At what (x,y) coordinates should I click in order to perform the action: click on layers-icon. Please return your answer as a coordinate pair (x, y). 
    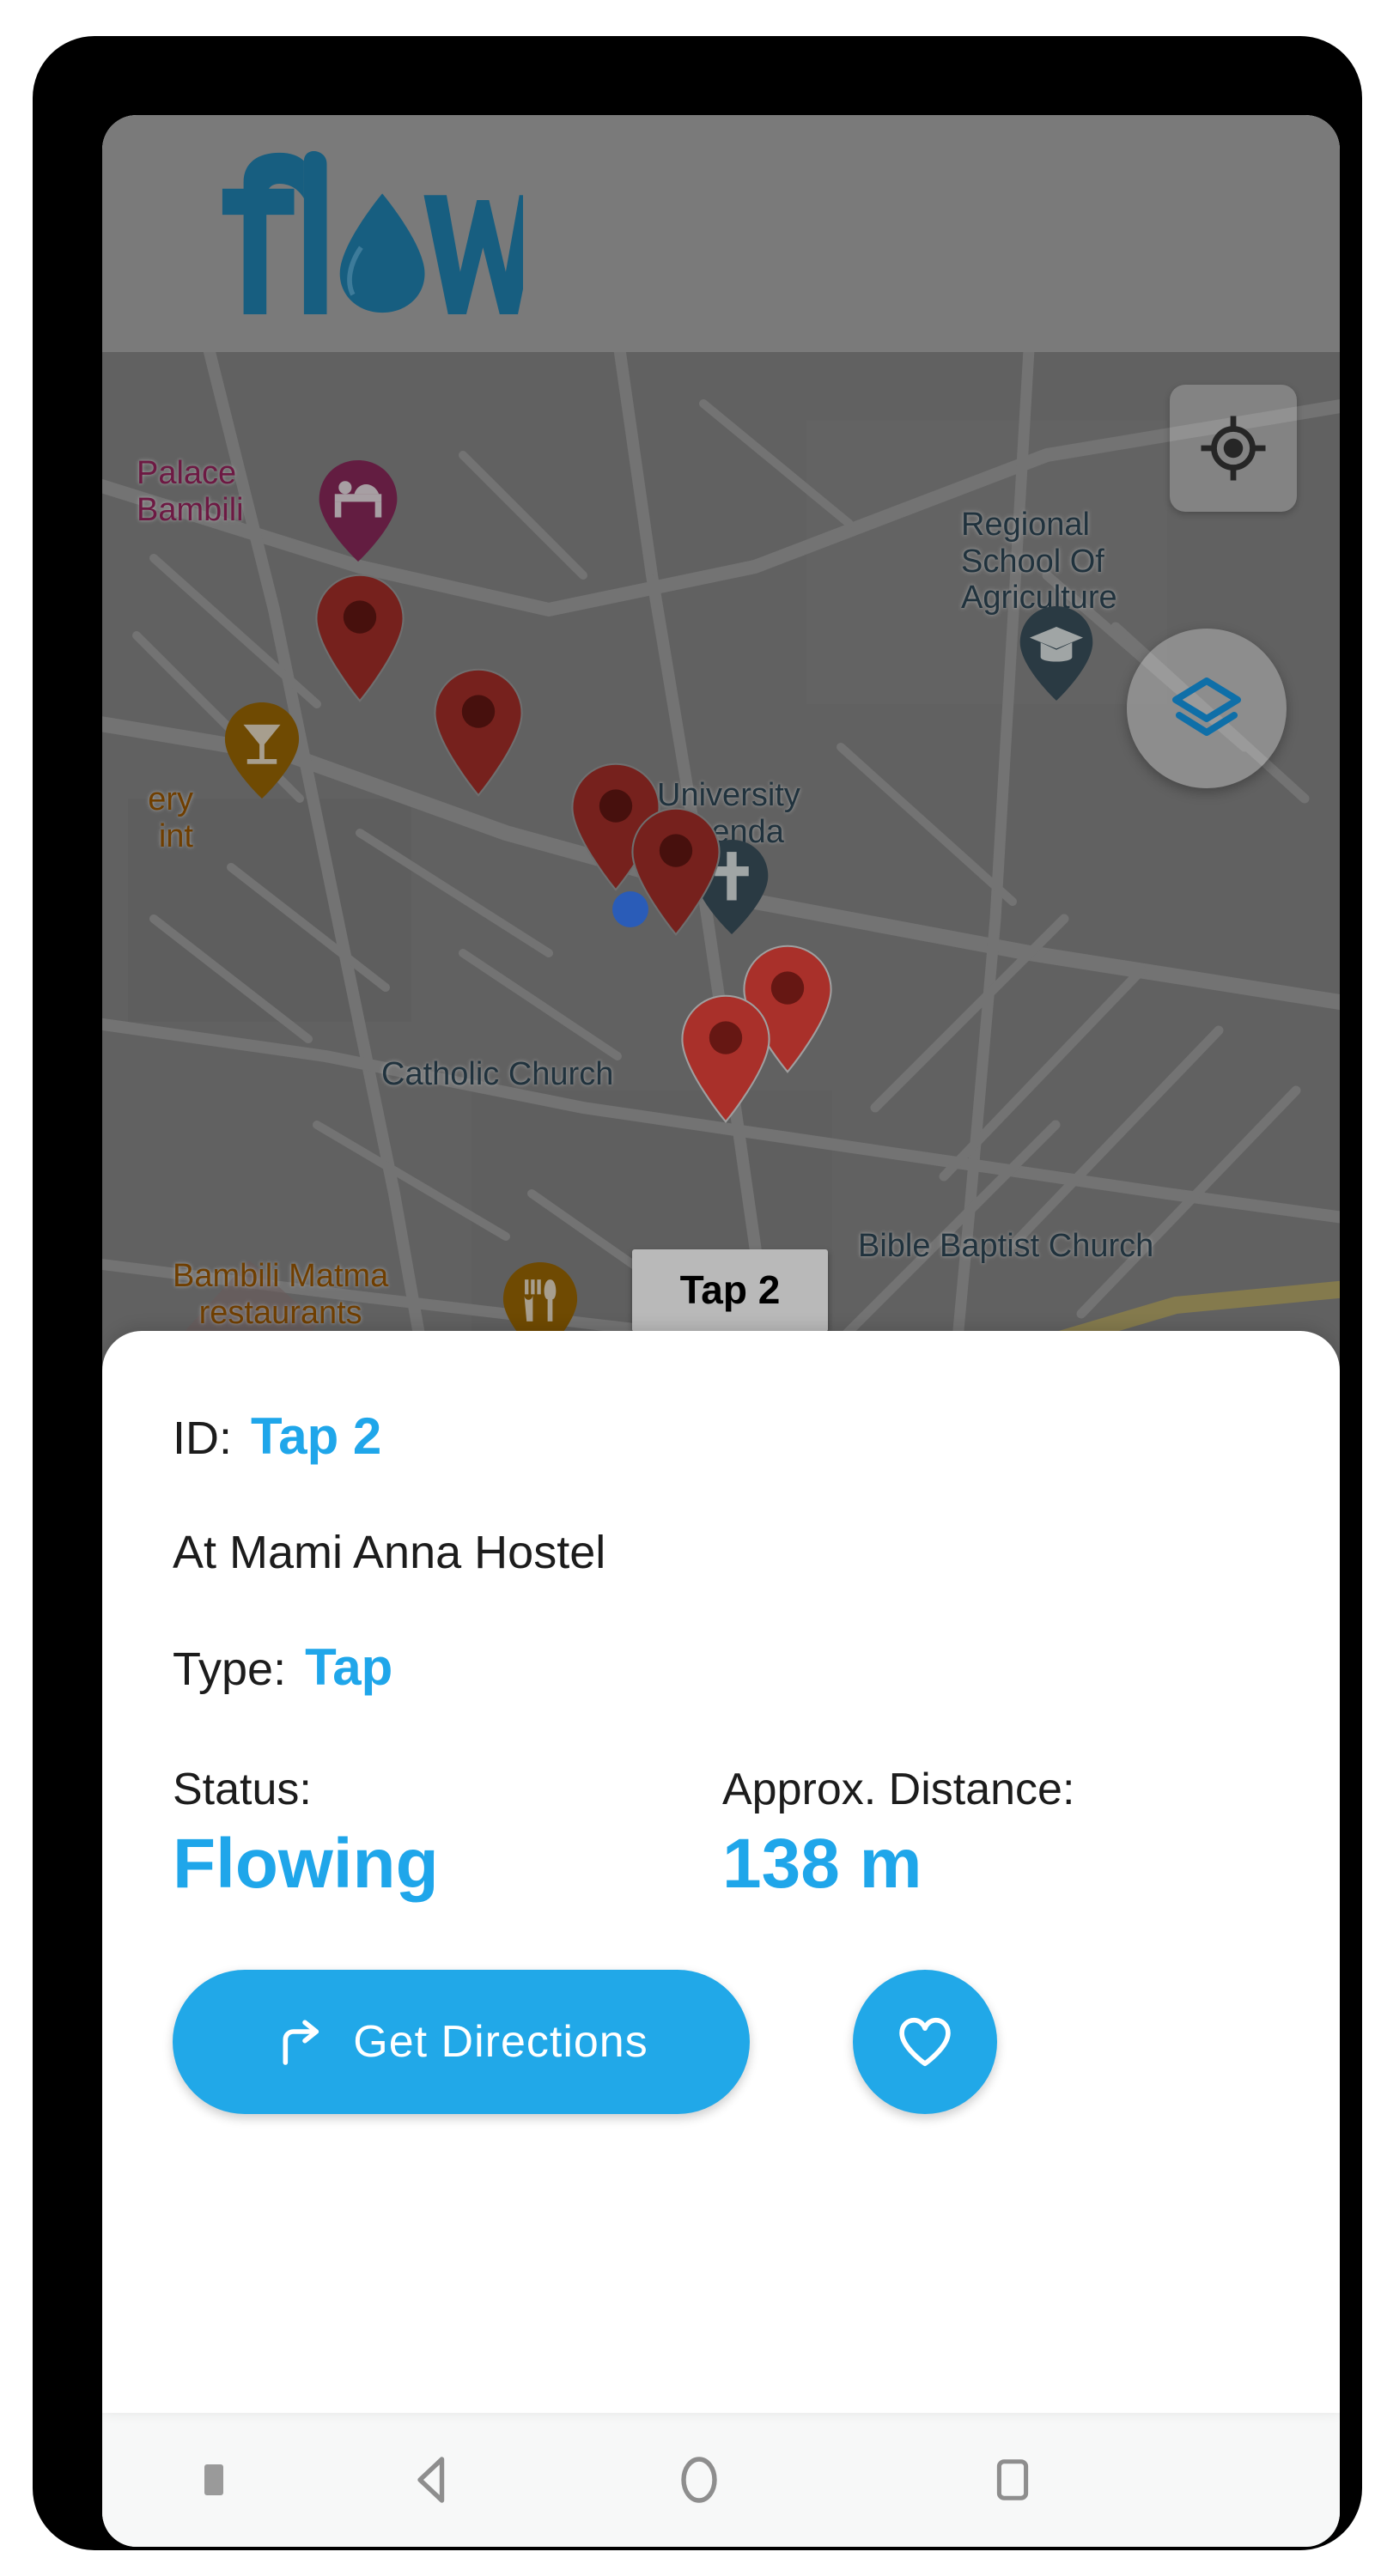
    Looking at the image, I should click on (1206, 706).